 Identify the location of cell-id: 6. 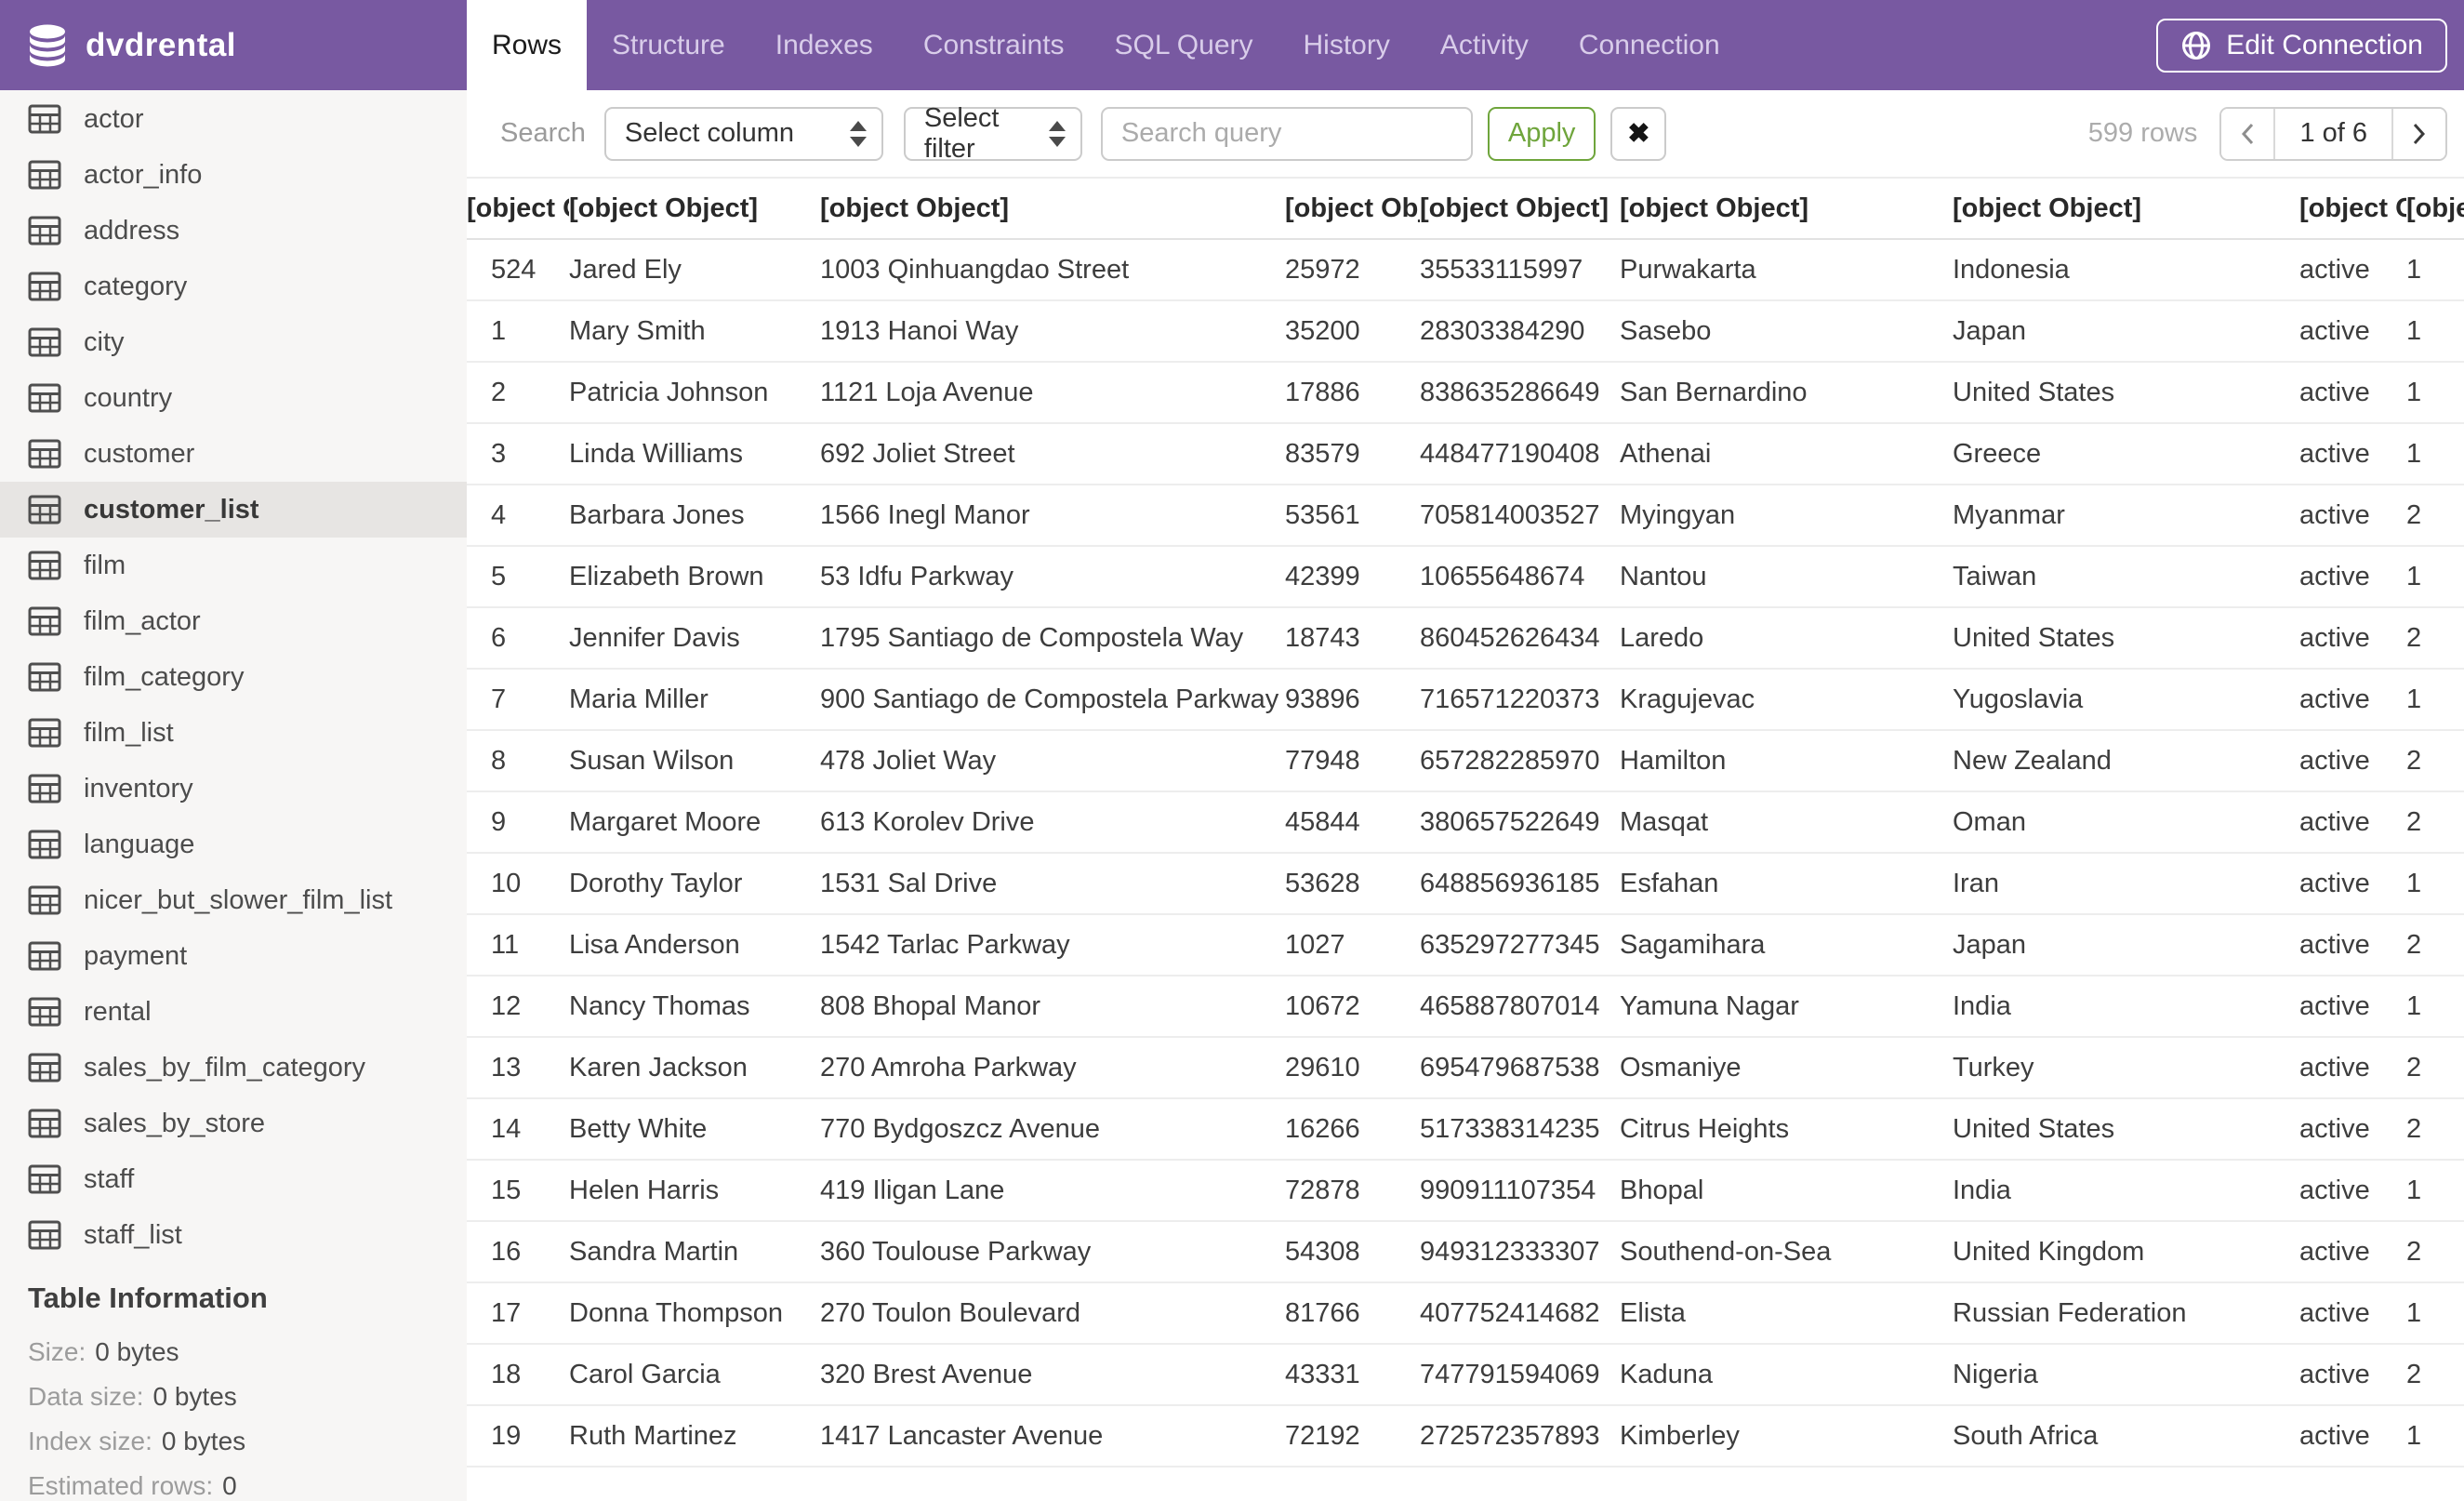
(518, 638).